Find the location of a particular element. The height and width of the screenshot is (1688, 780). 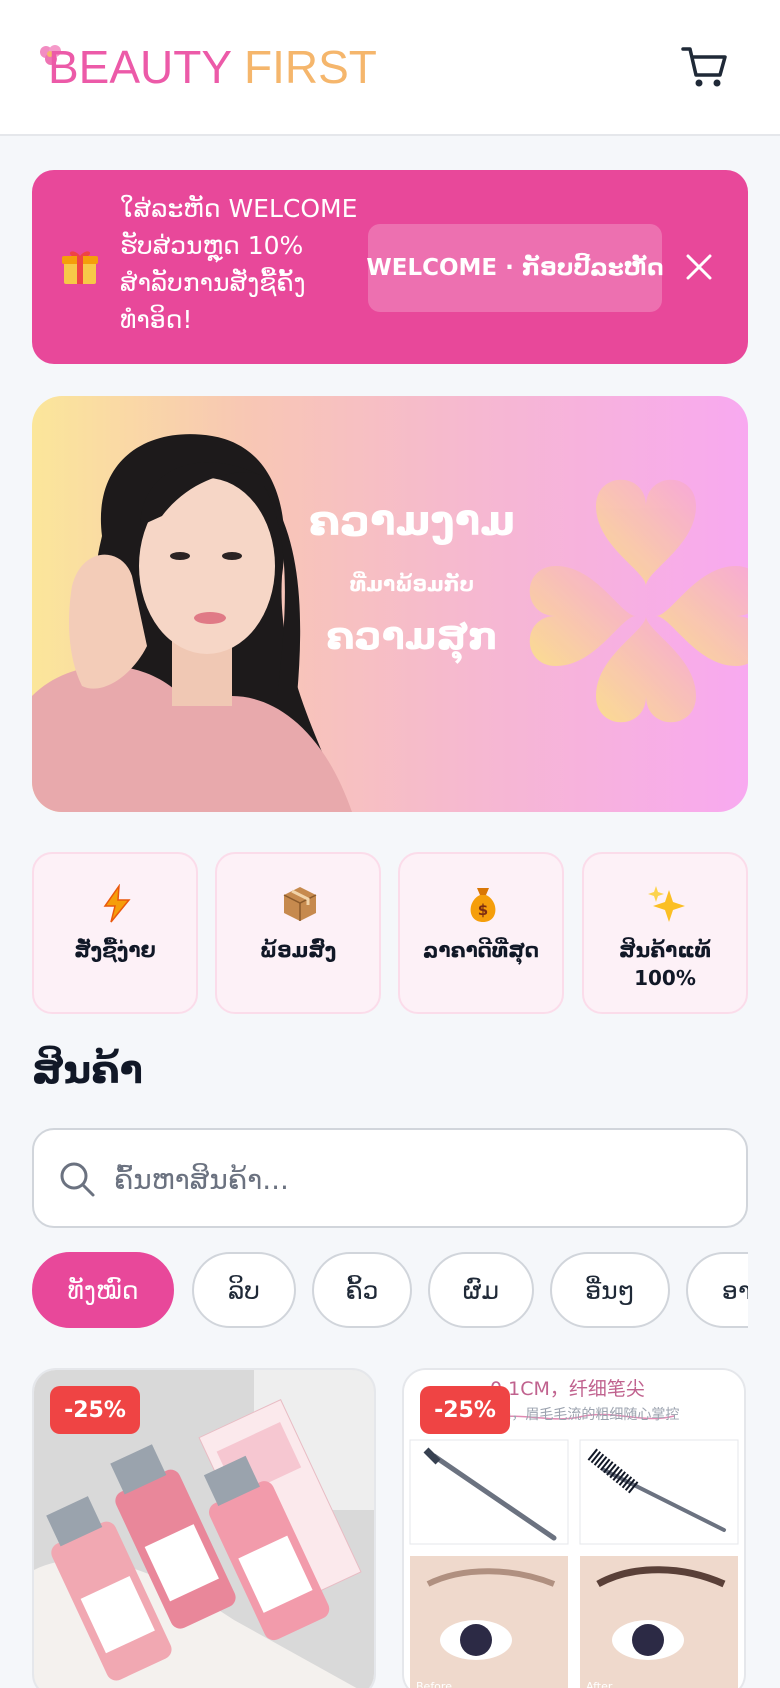

search-icon is located at coordinates (77, 1179).